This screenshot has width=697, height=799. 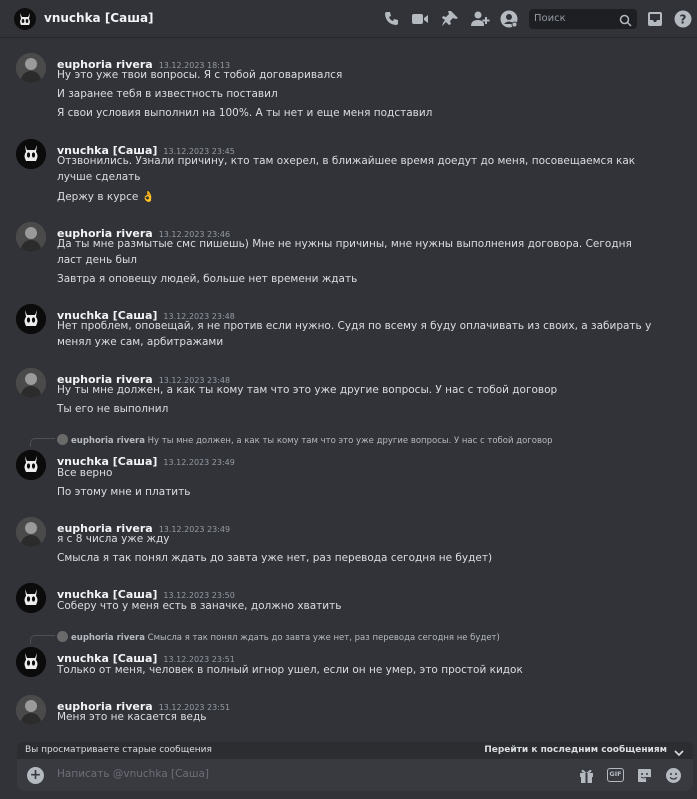 What do you see at coordinates (25, 19) in the screenshot?
I see `dm-avatar` at bounding box center [25, 19].